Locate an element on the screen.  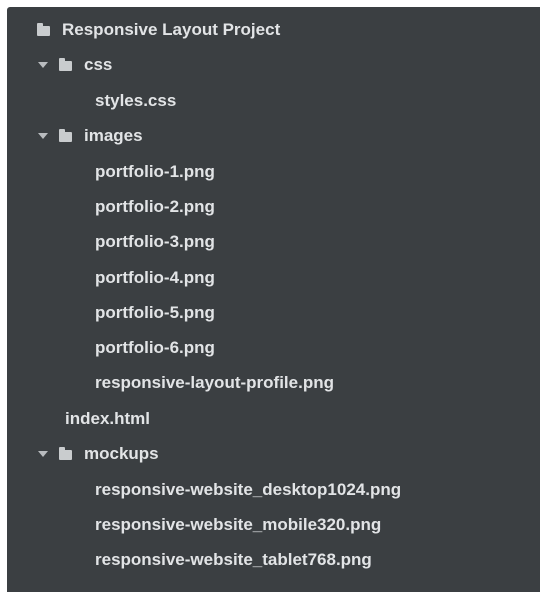
tree-folder-images: images is located at coordinates (90, 136).